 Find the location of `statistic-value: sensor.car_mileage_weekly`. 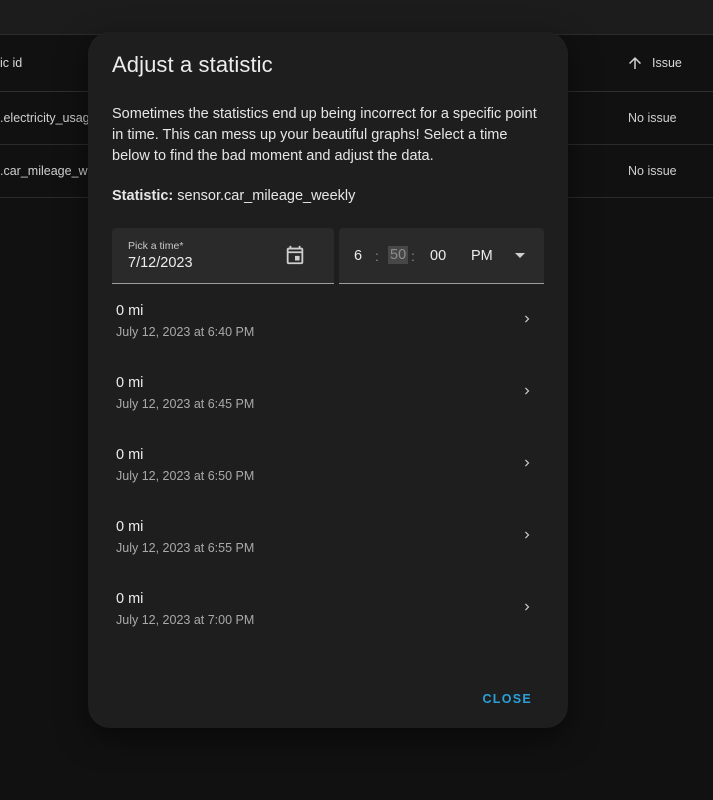

statistic-value: sensor.car_mileage_weekly is located at coordinates (266, 196).